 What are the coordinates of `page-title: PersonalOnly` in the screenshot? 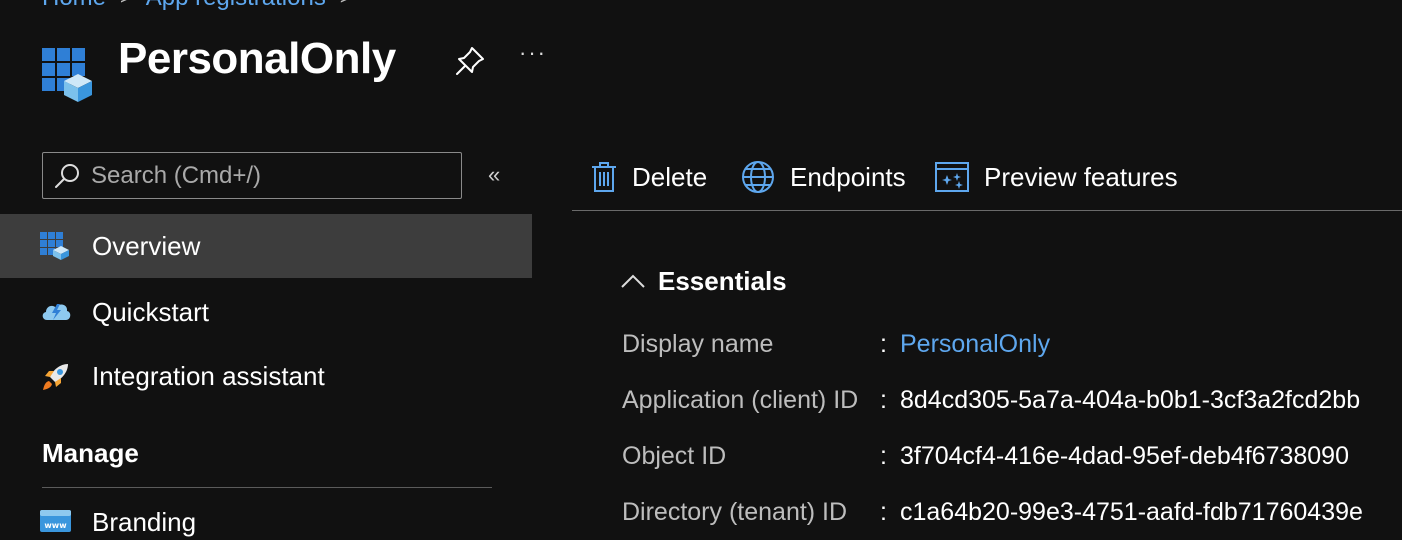 It's located at (257, 58).